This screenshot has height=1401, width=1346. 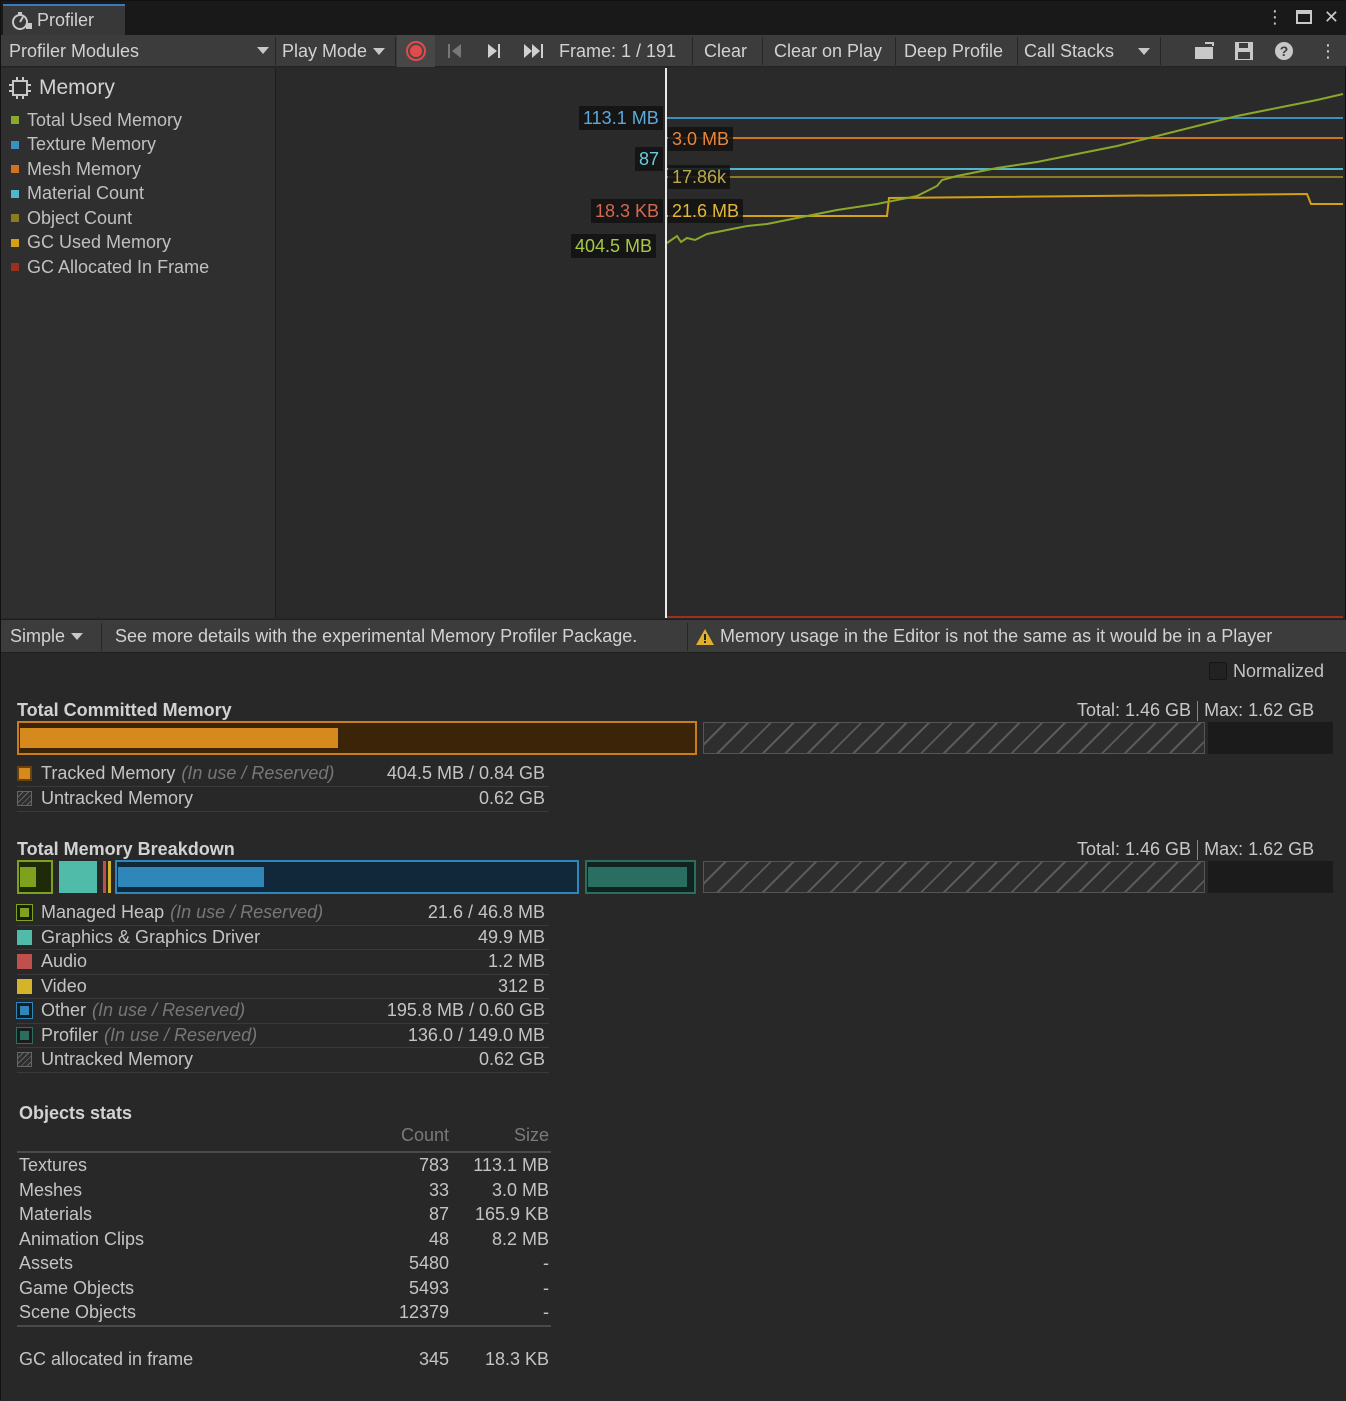 I want to click on first-frame-button, so click(x=455, y=51).